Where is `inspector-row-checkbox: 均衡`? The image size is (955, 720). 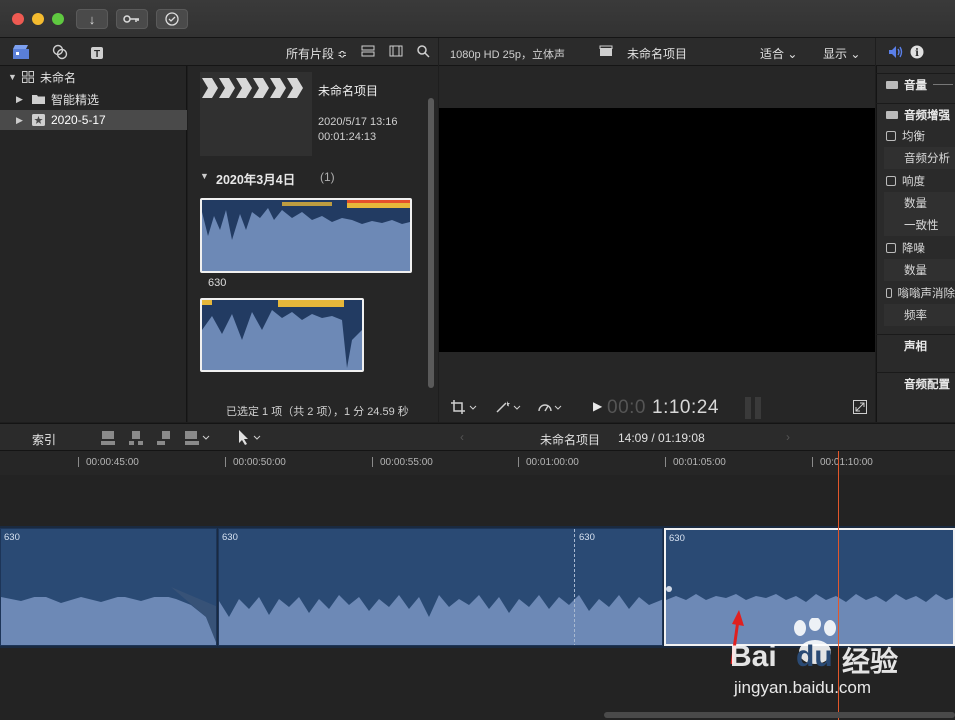
inspector-row-checkbox: 均衡 is located at coordinates (915, 136).